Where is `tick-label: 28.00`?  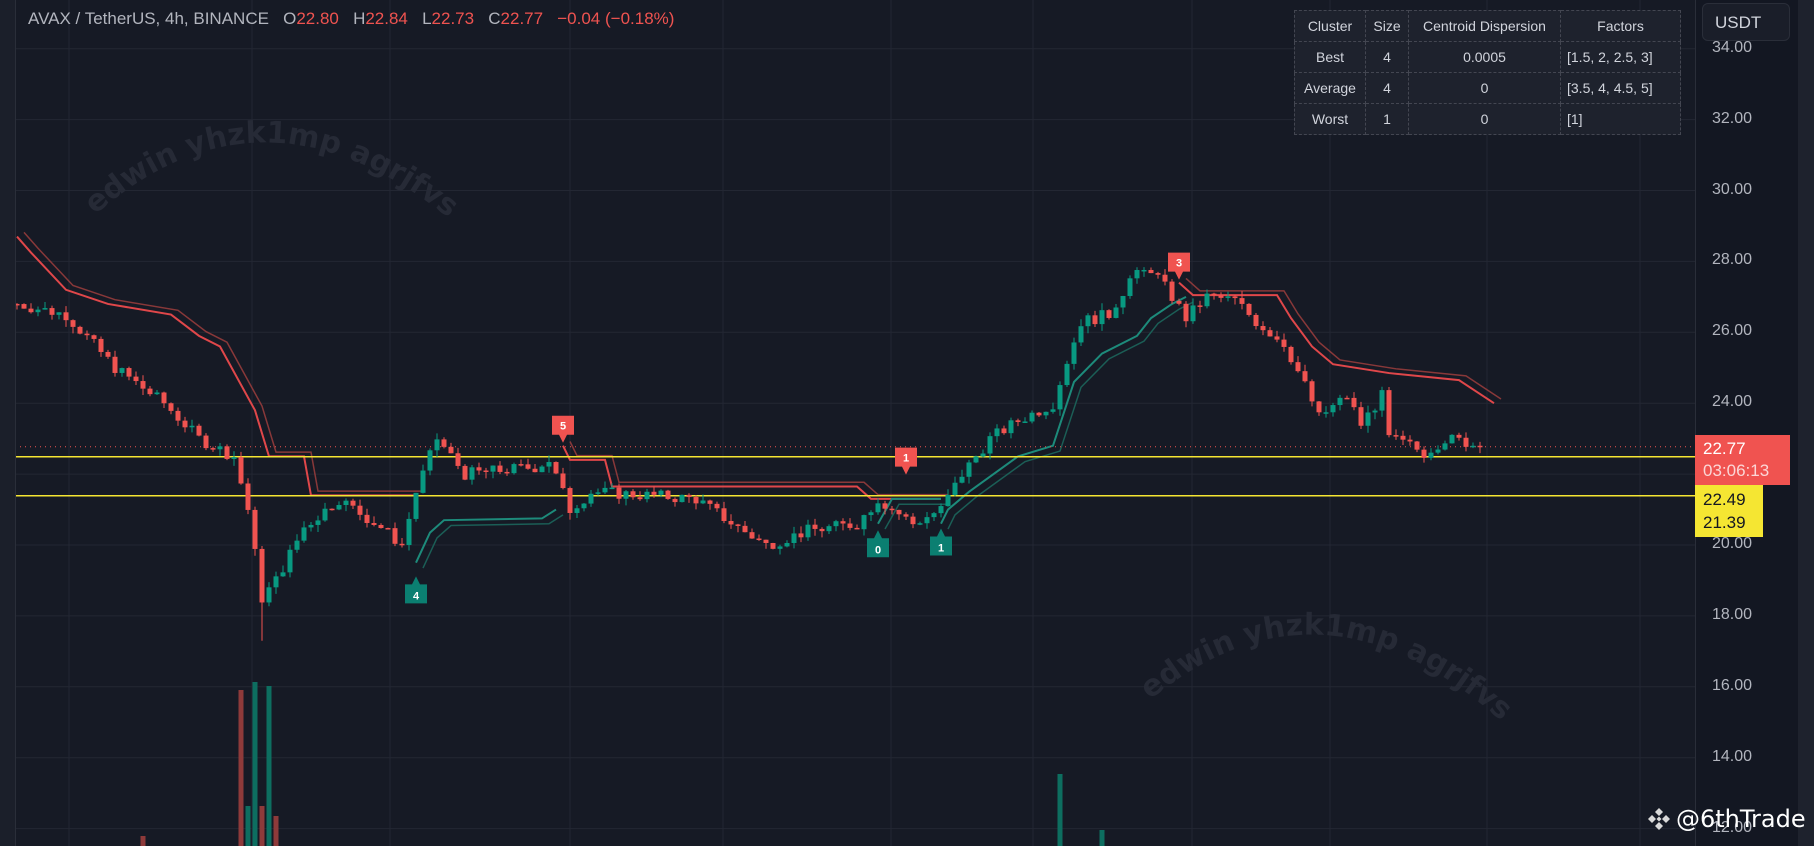
tick-label: 28.00 is located at coordinates (1732, 260).